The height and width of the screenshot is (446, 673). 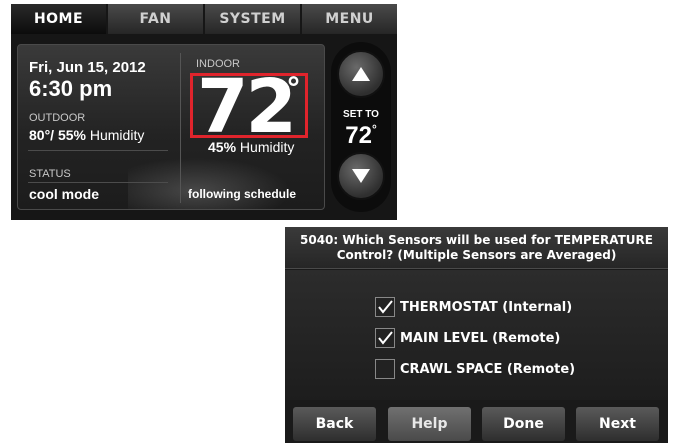 I want to click on setpoint-degree: °, so click(x=374, y=129).